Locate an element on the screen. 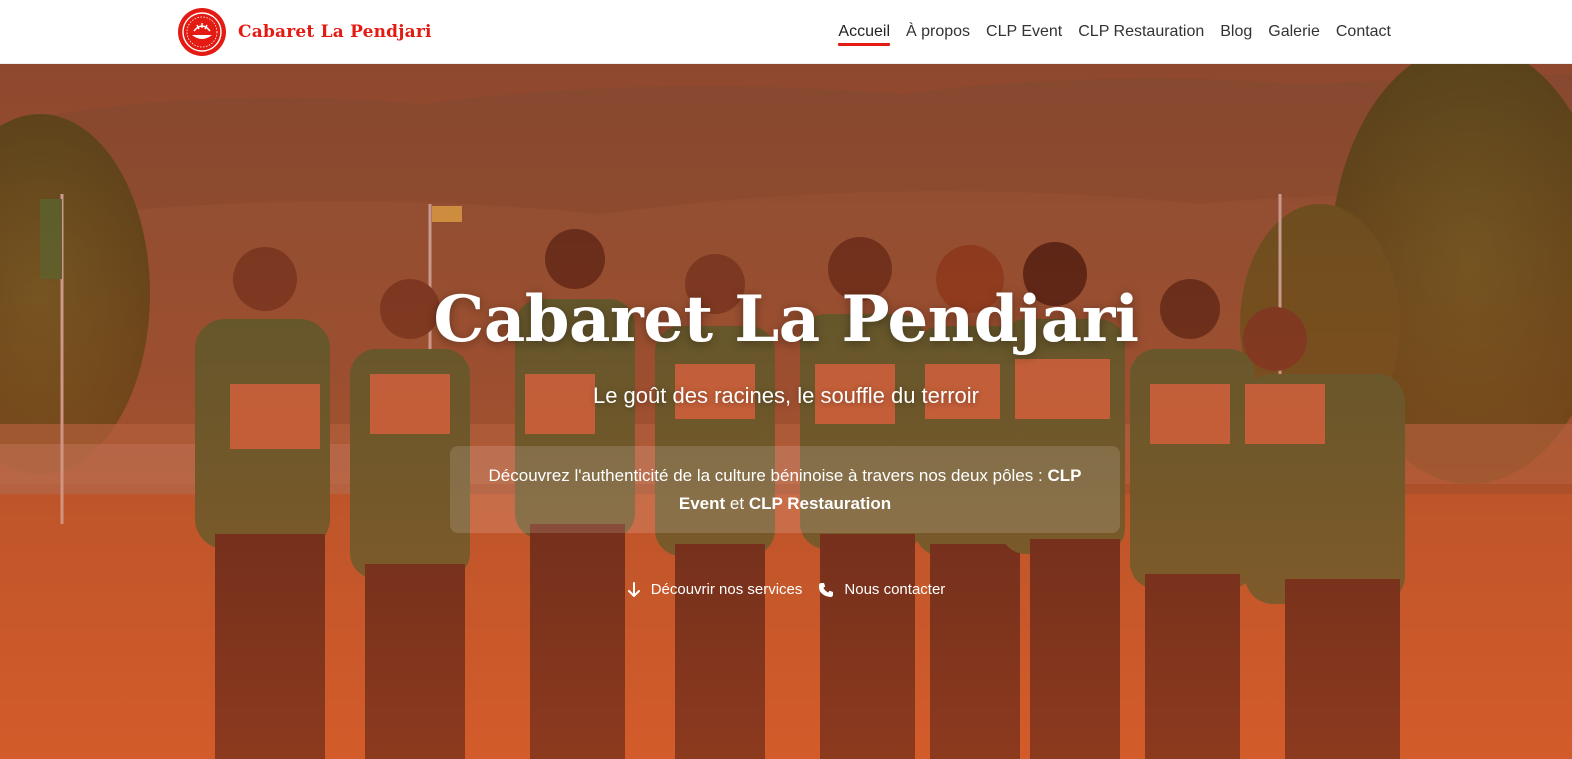 This screenshot has height=759, width=1572. contact-us-button: Nous contacter is located at coordinates (881, 589).